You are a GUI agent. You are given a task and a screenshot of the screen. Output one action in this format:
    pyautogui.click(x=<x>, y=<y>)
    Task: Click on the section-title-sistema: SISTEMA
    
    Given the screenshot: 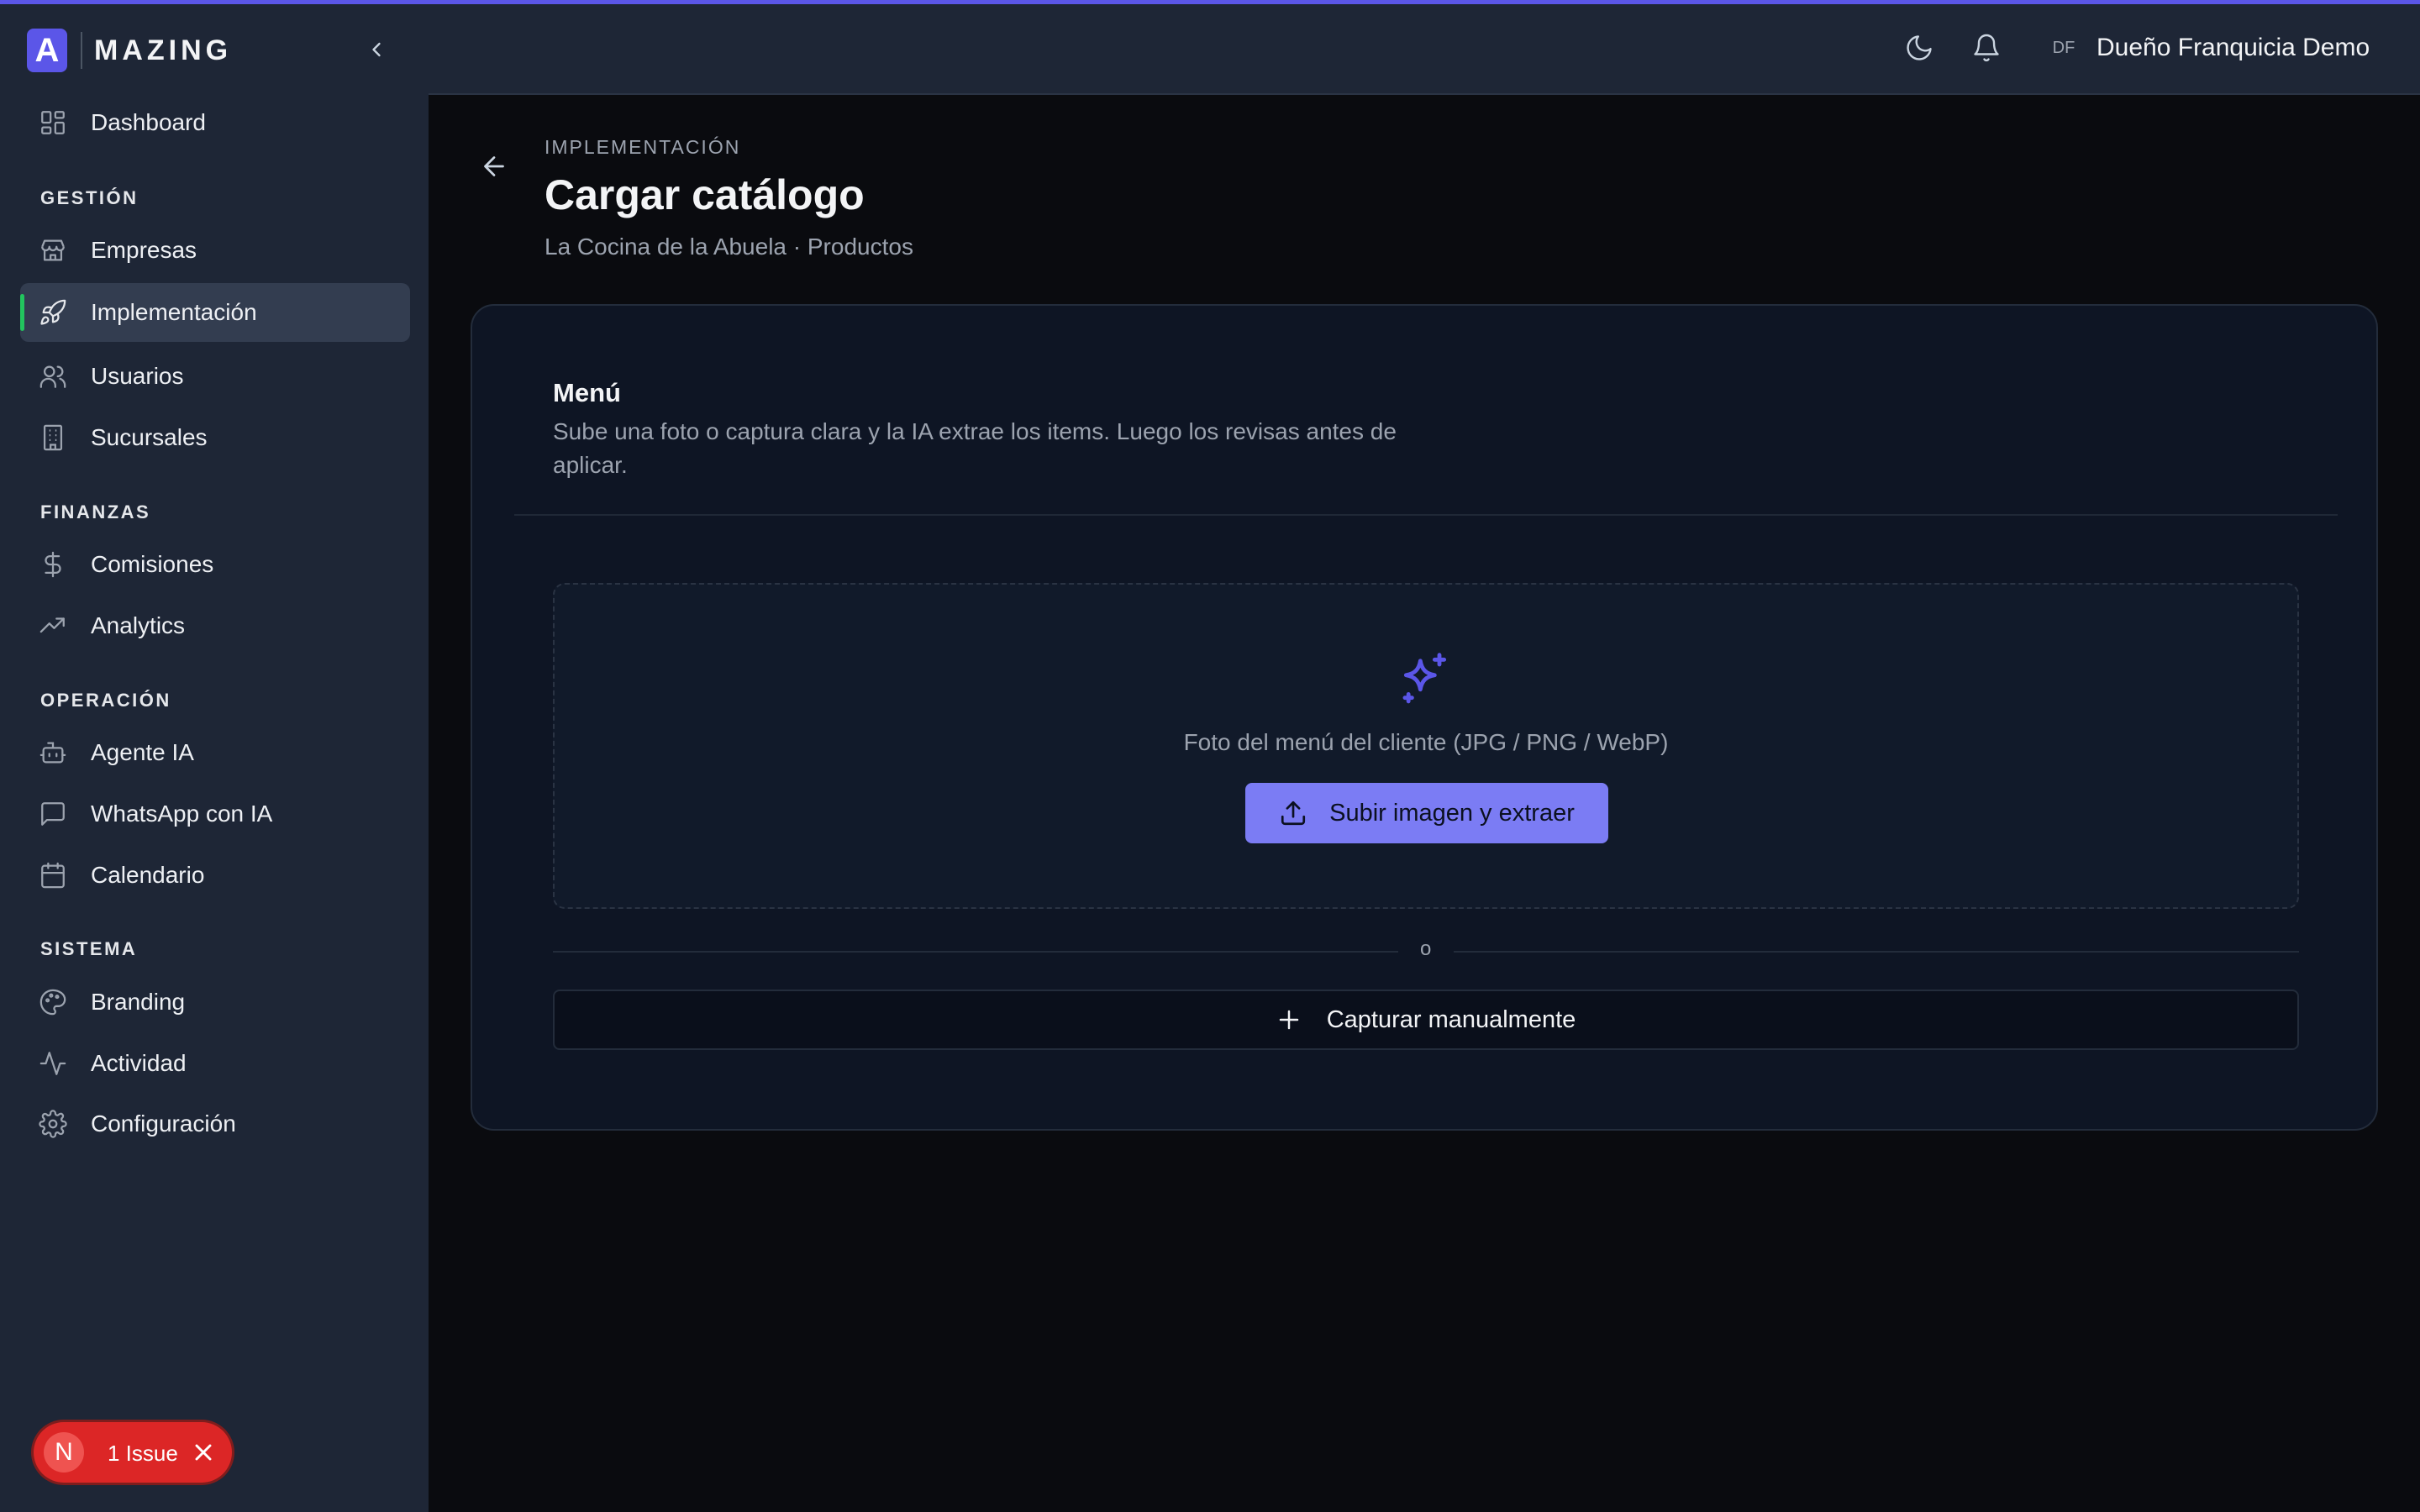 What is the action you would take?
    pyautogui.click(x=89, y=948)
    